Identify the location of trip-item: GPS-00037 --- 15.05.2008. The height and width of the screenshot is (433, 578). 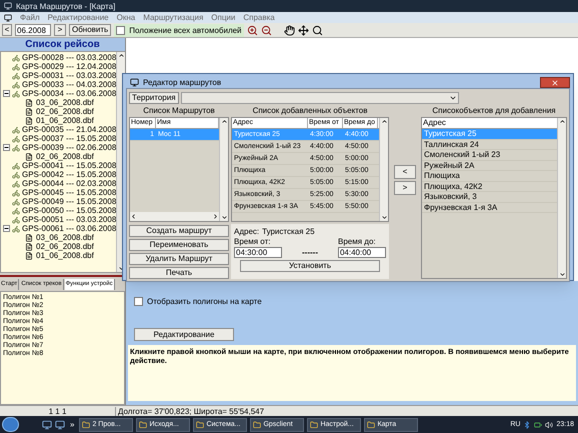
(69, 138).